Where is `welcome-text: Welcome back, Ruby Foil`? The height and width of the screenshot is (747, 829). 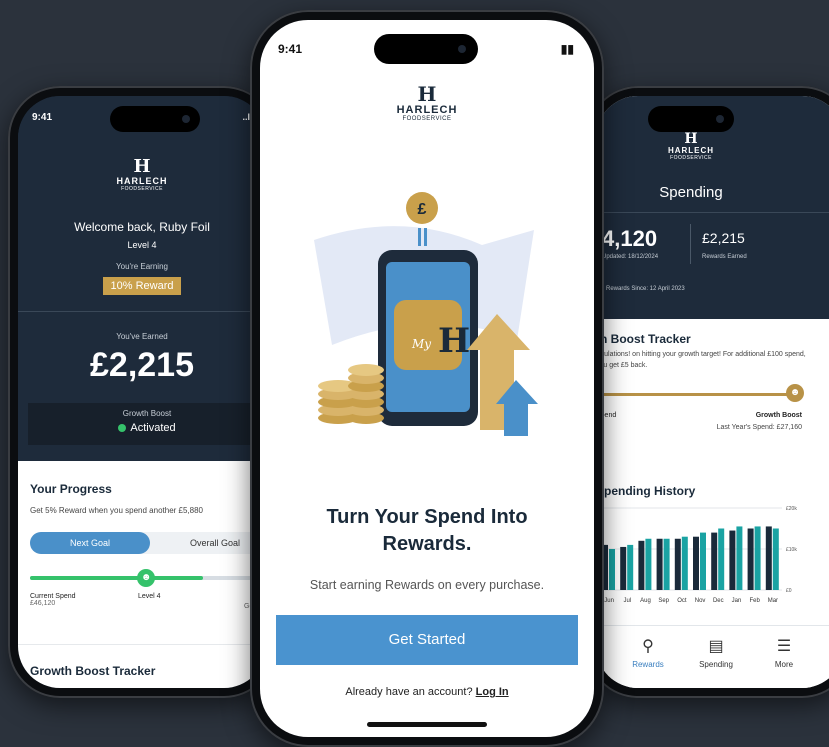 welcome-text: Welcome back, Ruby Foil is located at coordinates (142, 227).